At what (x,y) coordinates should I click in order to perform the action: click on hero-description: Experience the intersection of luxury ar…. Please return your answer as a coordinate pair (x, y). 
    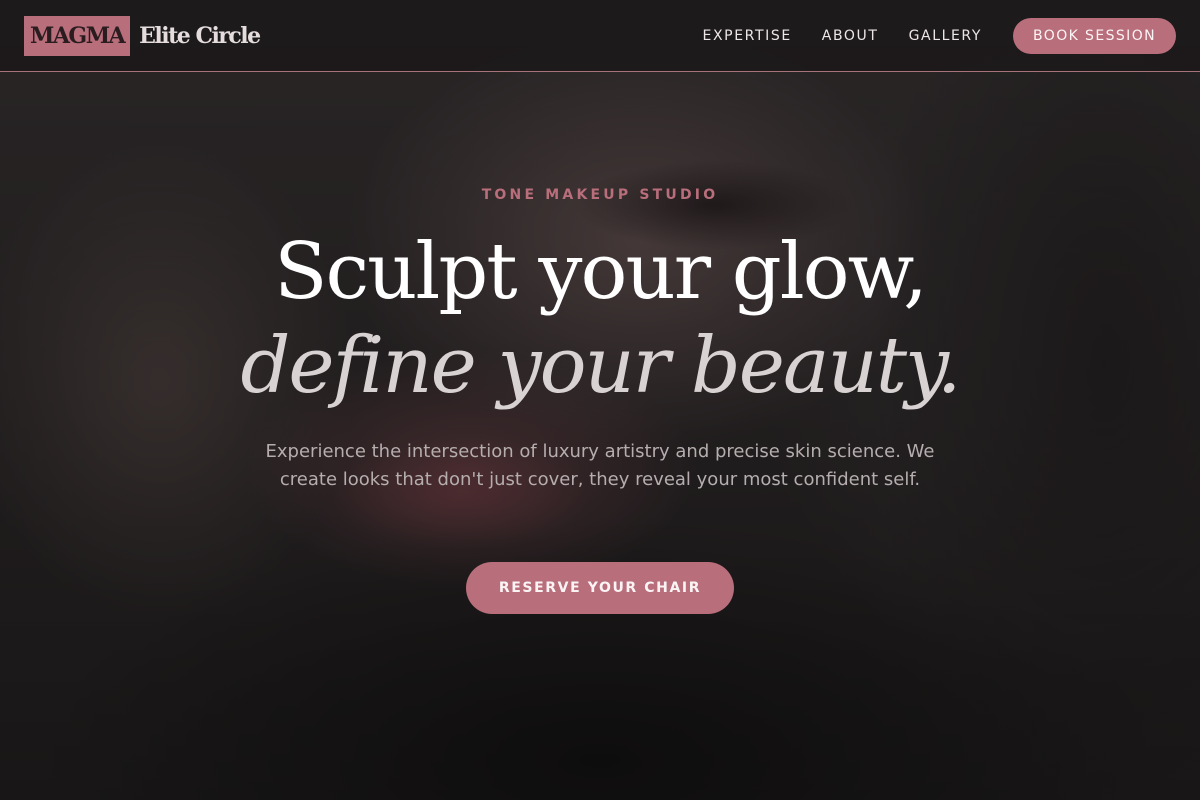
    Looking at the image, I should click on (600, 465).